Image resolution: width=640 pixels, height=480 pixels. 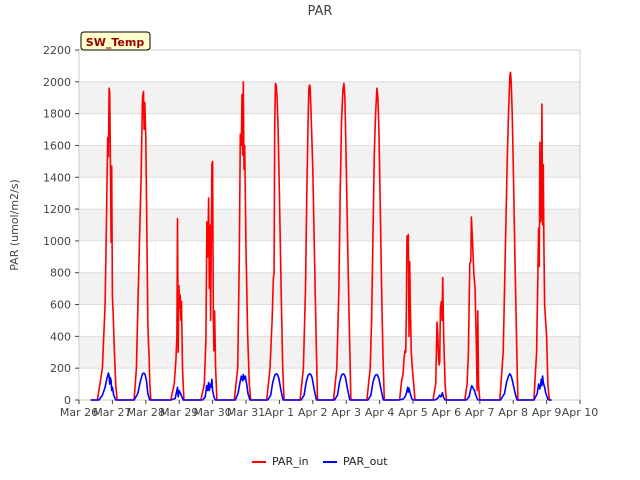 I want to click on x-tick-label: Apr 8, so click(x=513, y=412).